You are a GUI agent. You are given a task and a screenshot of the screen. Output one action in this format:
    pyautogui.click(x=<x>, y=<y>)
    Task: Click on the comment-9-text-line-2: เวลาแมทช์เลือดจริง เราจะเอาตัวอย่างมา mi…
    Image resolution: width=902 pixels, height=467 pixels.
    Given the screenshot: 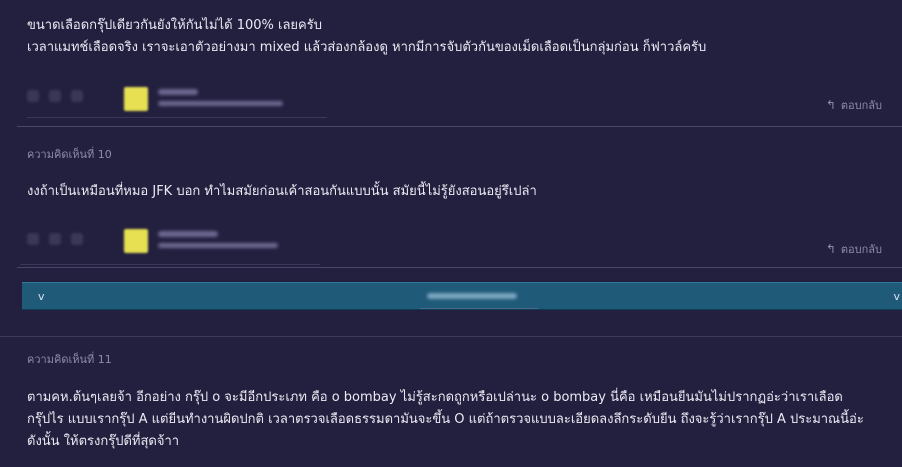 What is the action you would take?
    pyautogui.click(x=367, y=47)
    